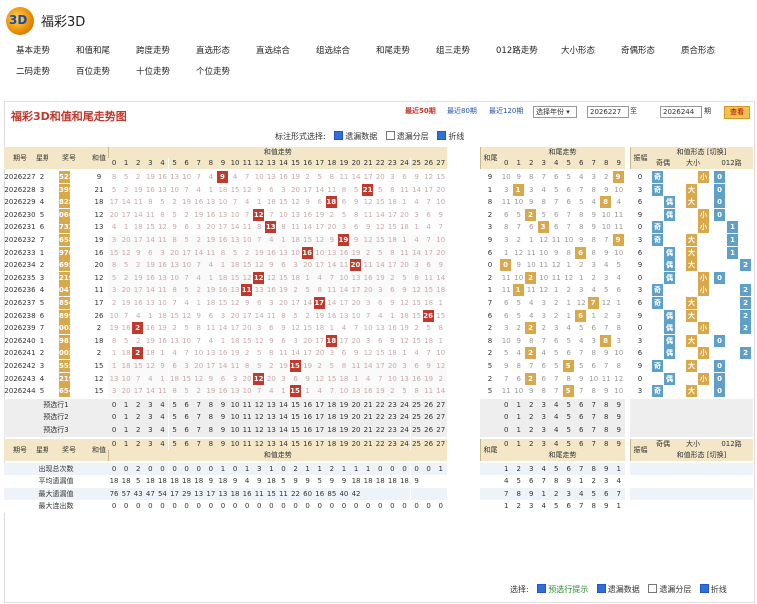  Describe the element at coordinates (517, 50) in the screenshot. I see `nav-item: 012路走势` at that location.